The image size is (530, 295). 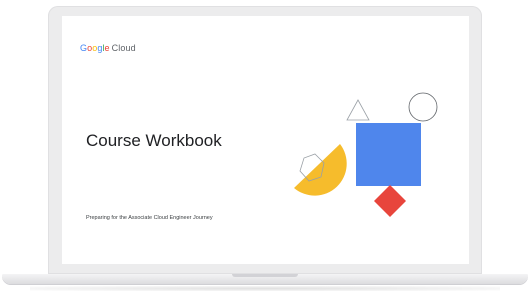 What do you see at coordinates (320, 170) in the screenshot?
I see `yellow-semicircle-shape` at bounding box center [320, 170].